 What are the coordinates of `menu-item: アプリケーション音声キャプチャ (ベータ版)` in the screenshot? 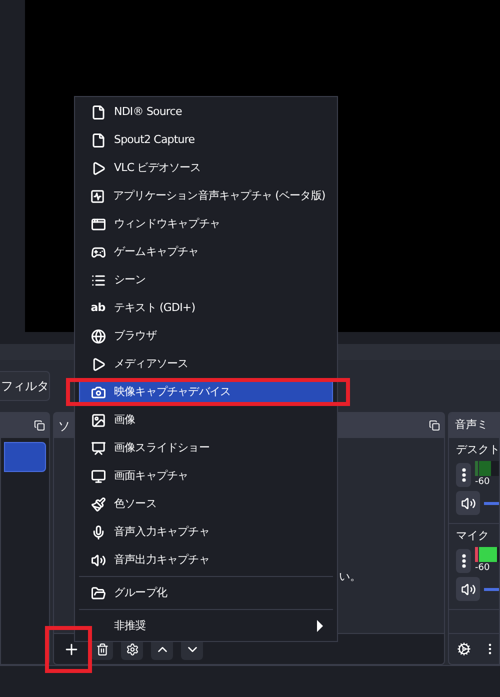 It's located at (206, 196).